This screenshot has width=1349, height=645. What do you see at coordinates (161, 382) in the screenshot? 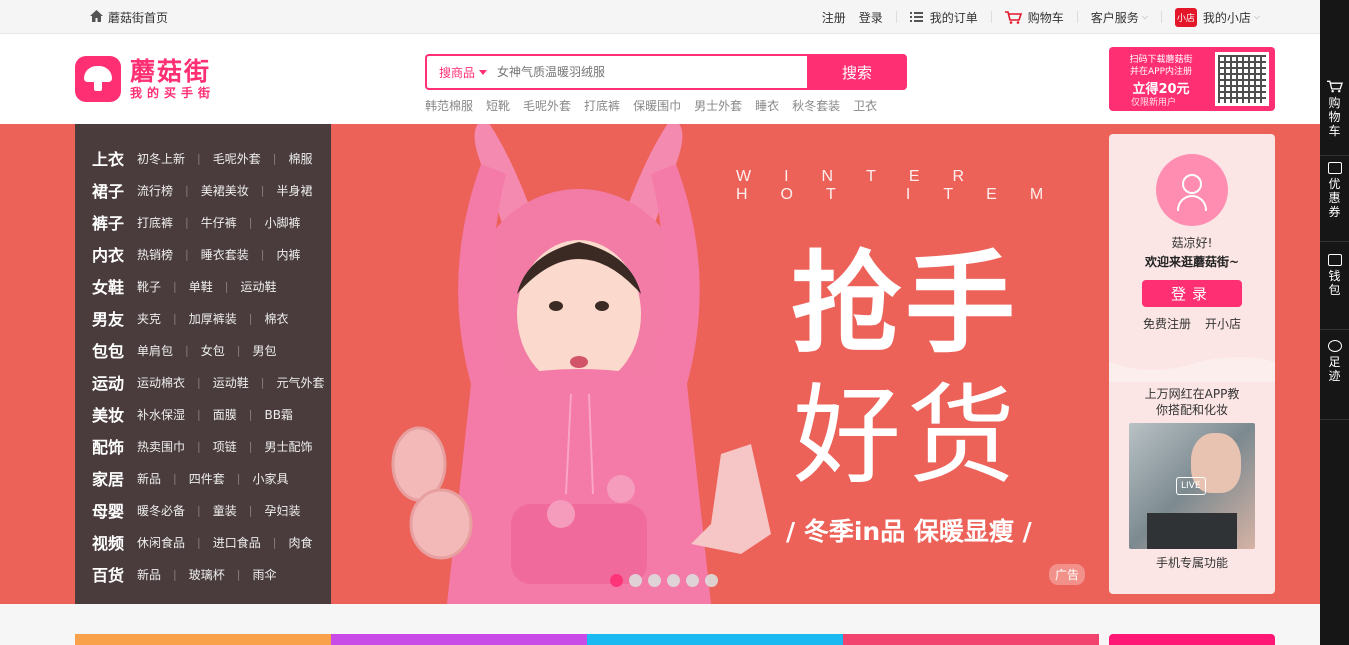
I see `category-sub-link: 运动棉衣` at bounding box center [161, 382].